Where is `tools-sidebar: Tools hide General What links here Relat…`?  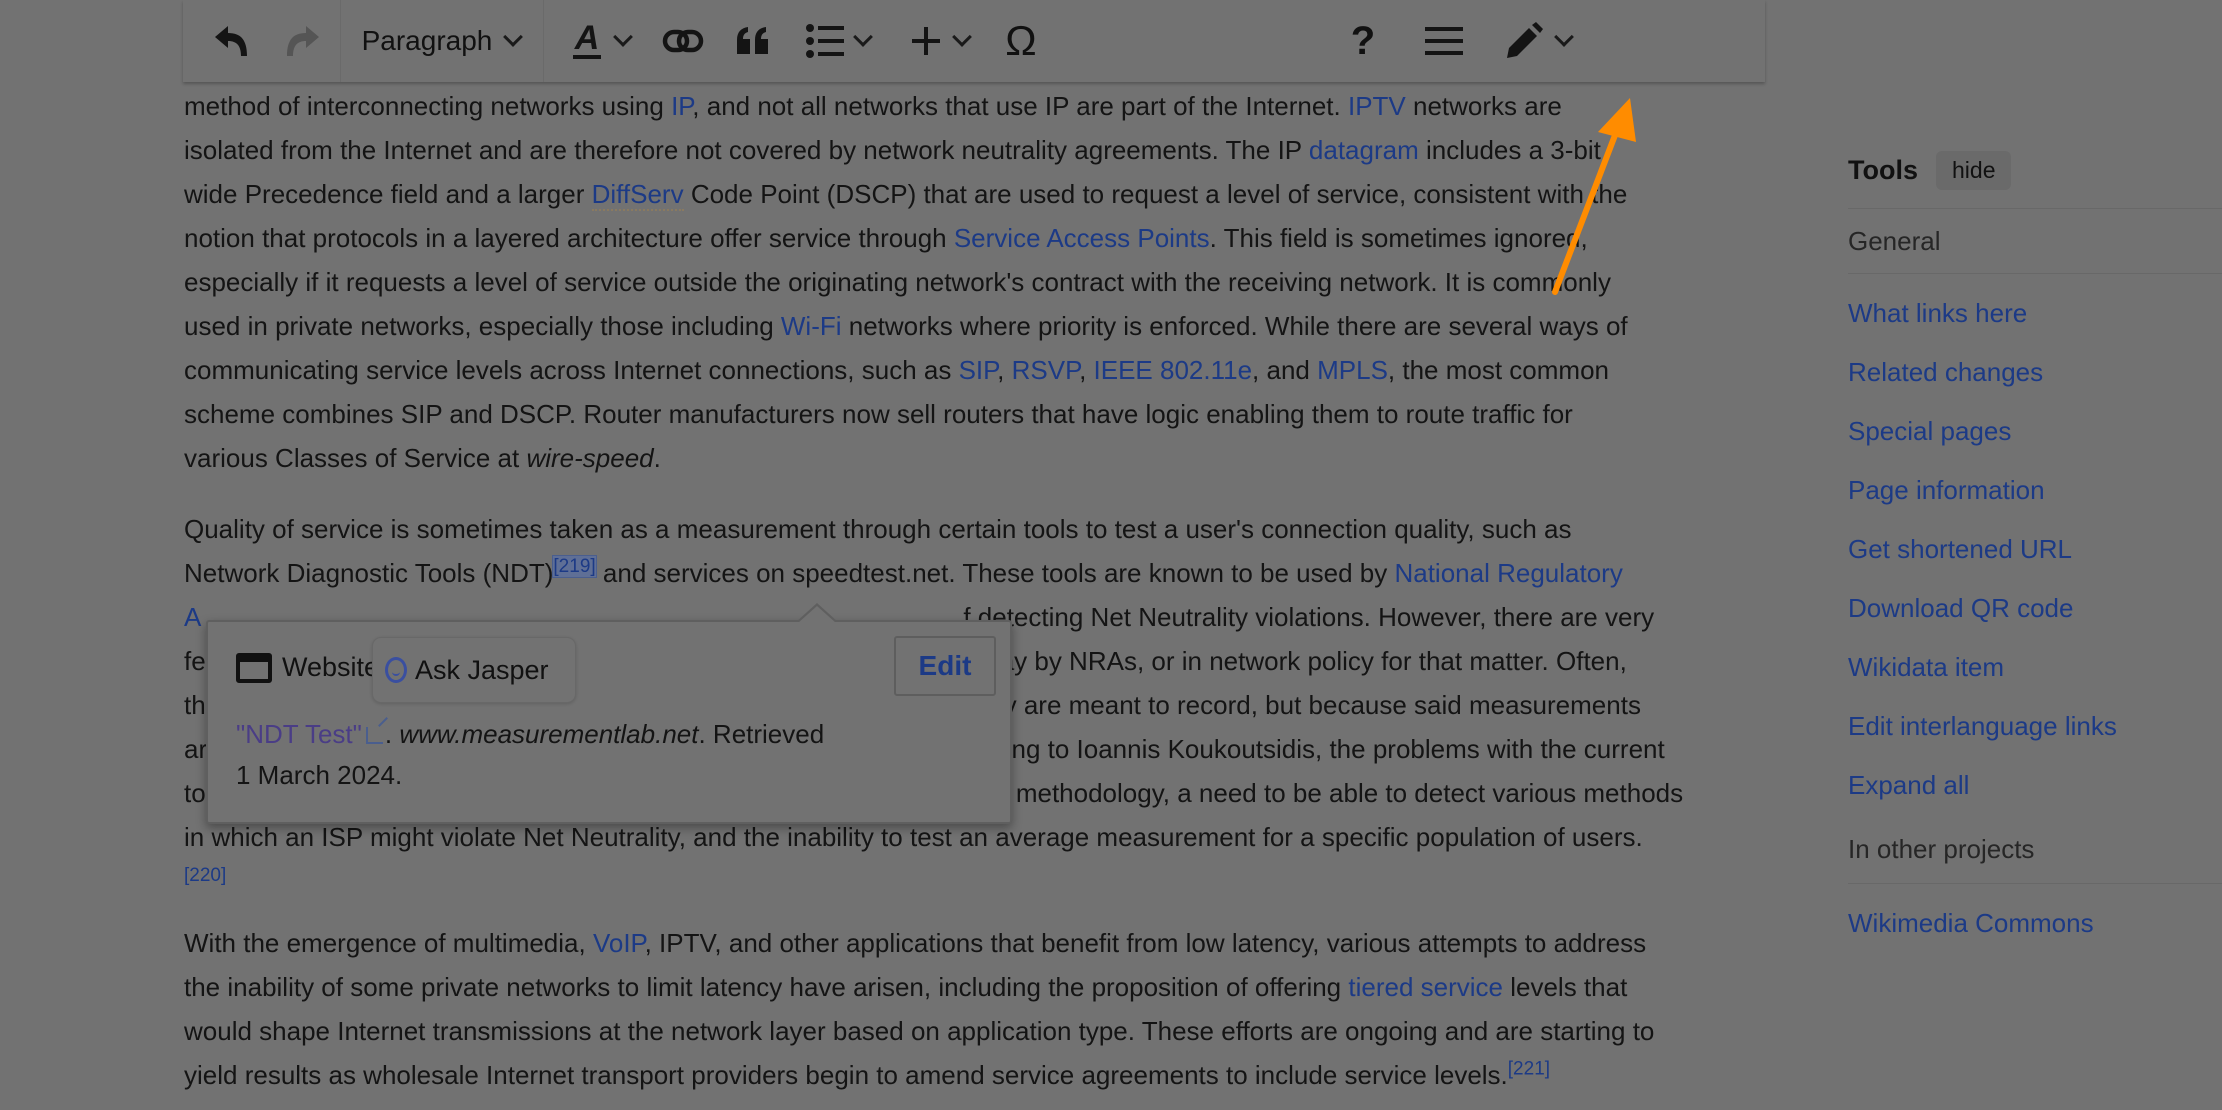 tools-sidebar: Tools hide General What links here Relat… is located at coordinates (2035, 546).